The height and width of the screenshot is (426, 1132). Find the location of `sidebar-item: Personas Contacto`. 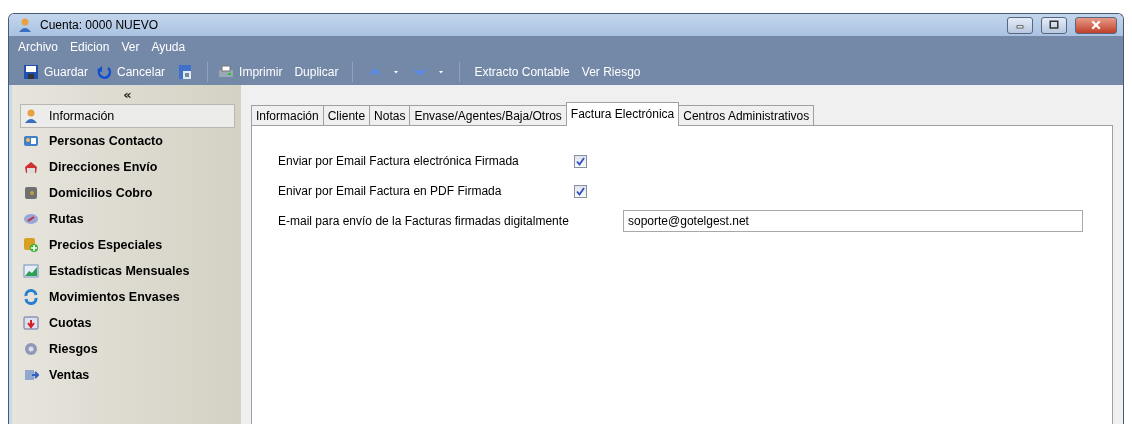

sidebar-item: Personas Contacto is located at coordinates (127, 141).